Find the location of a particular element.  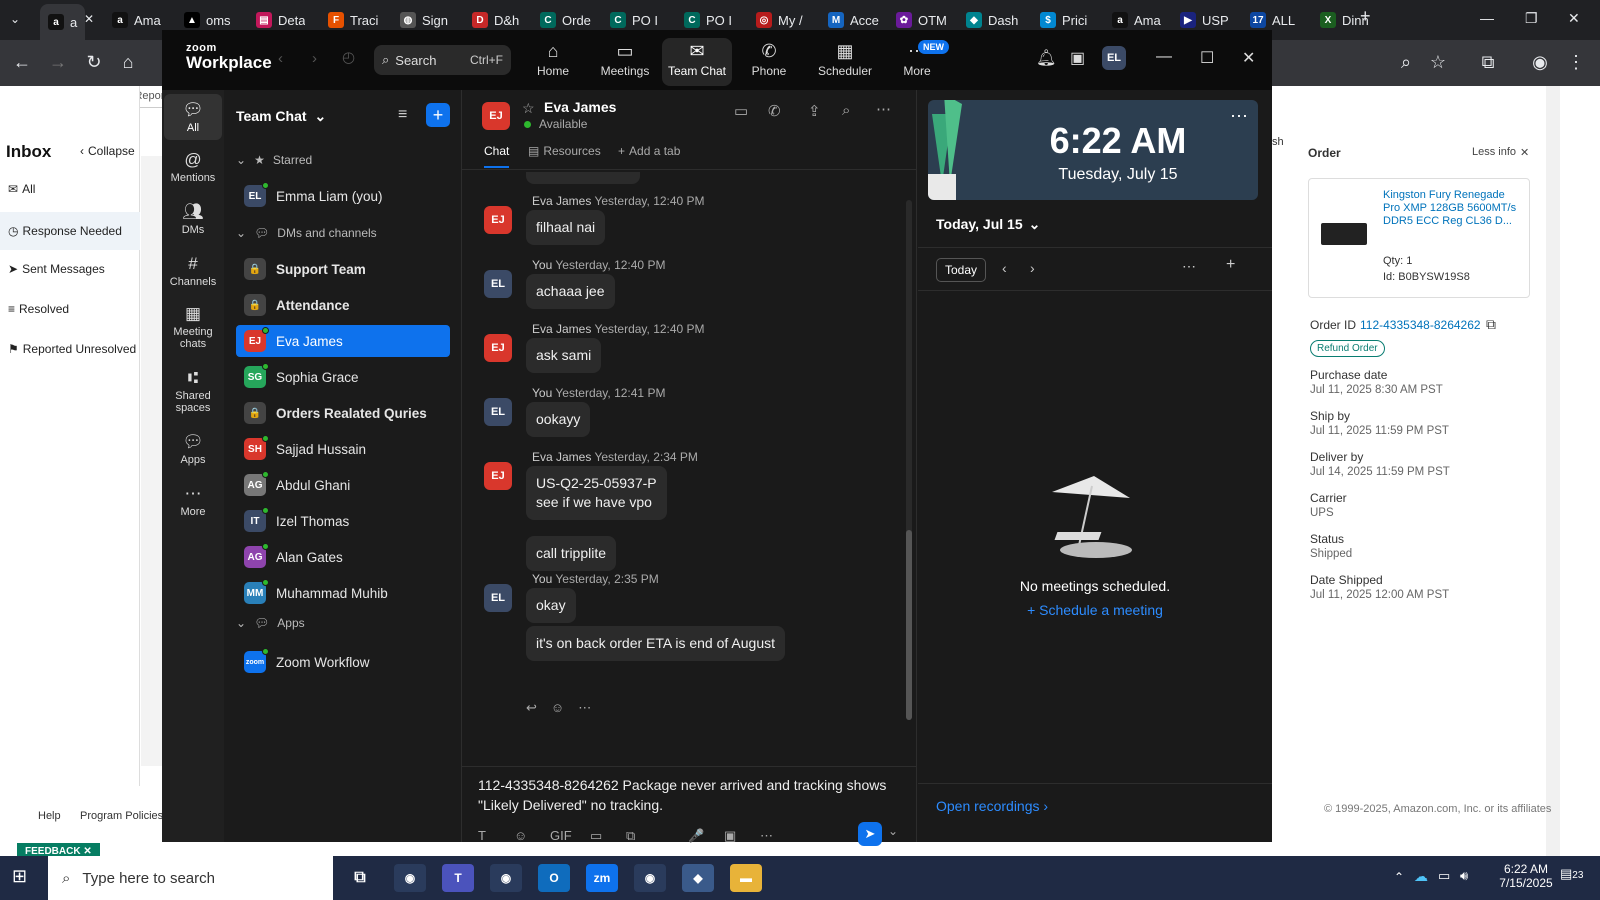

zoom-taskbar-icon: zm is located at coordinates (602, 878).